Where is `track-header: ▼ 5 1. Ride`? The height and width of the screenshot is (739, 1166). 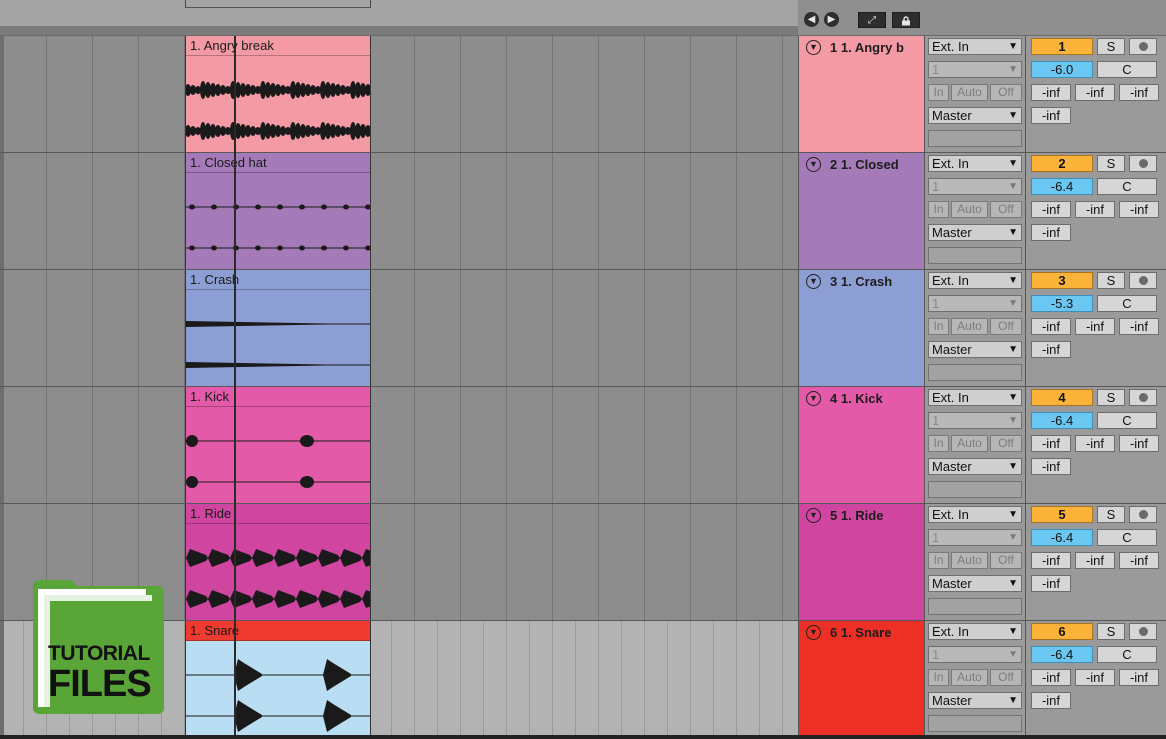 track-header: ▼ 5 1. Ride is located at coordinates (861, 562).